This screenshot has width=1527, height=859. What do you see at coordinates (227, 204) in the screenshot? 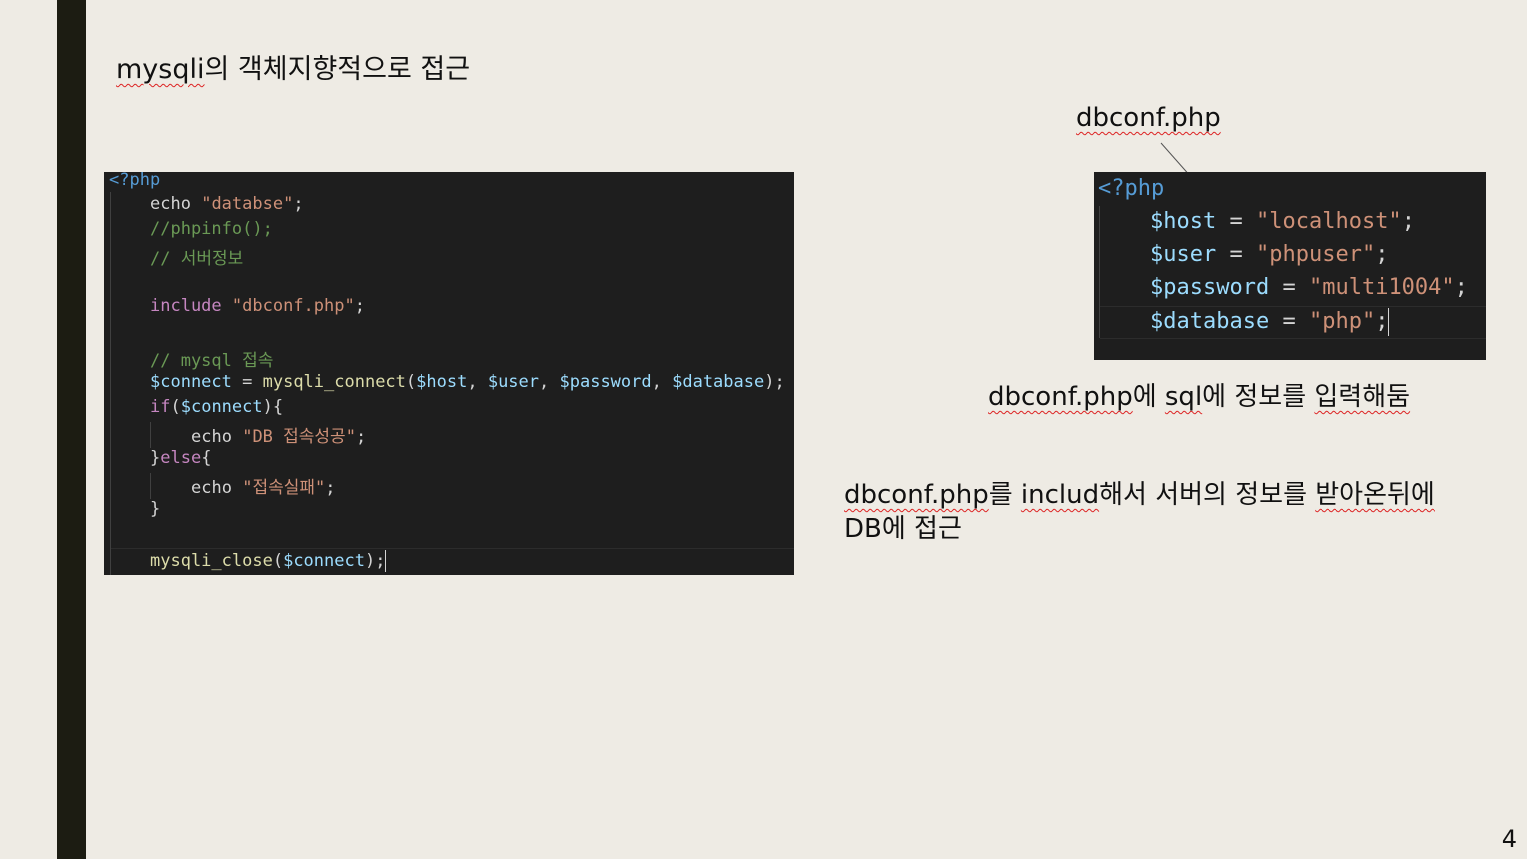
I see `code-line: echo "databse";` at bounding box center [227, 204].